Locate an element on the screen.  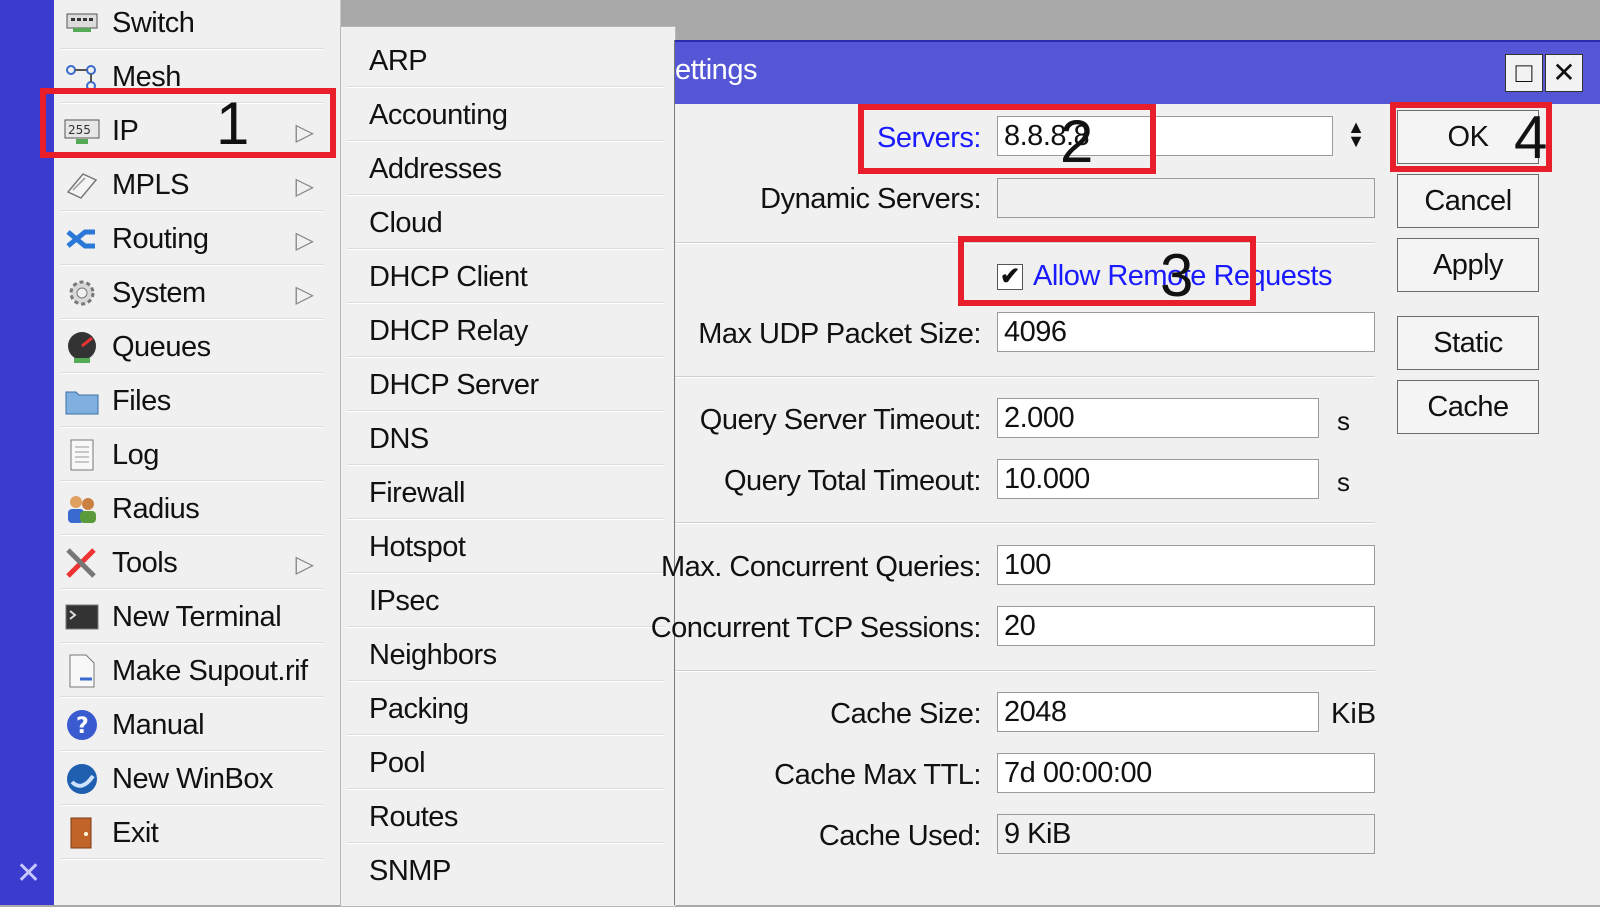
submenu-item-cloud: Cloud is located at coordinates (506, 223).